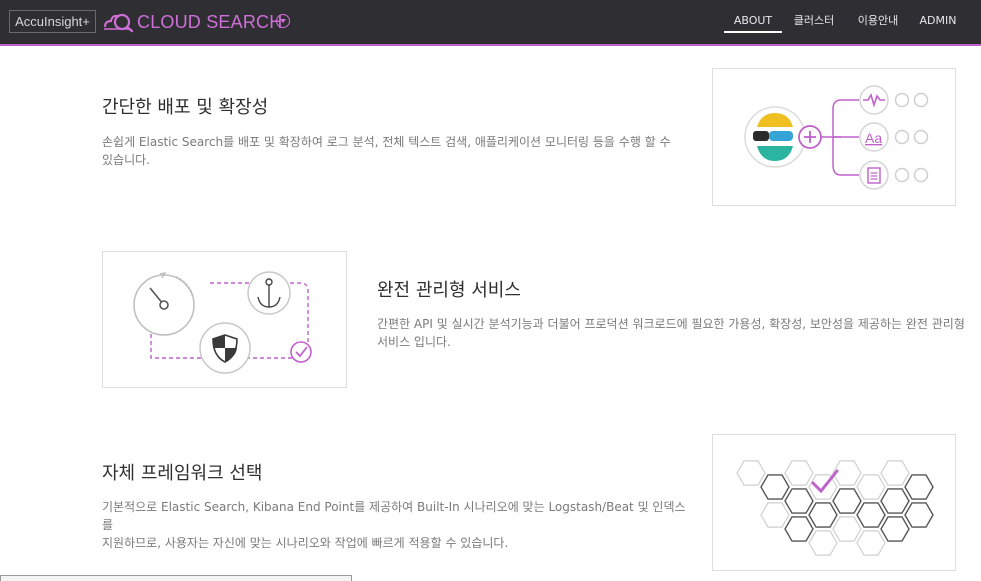 The width and height of the screenshot is (981, 581). What do you see at coordinates (814, 21) in the screenshot?
I see `nav-cluster: 클러스터` at bounding box center [814, 21].